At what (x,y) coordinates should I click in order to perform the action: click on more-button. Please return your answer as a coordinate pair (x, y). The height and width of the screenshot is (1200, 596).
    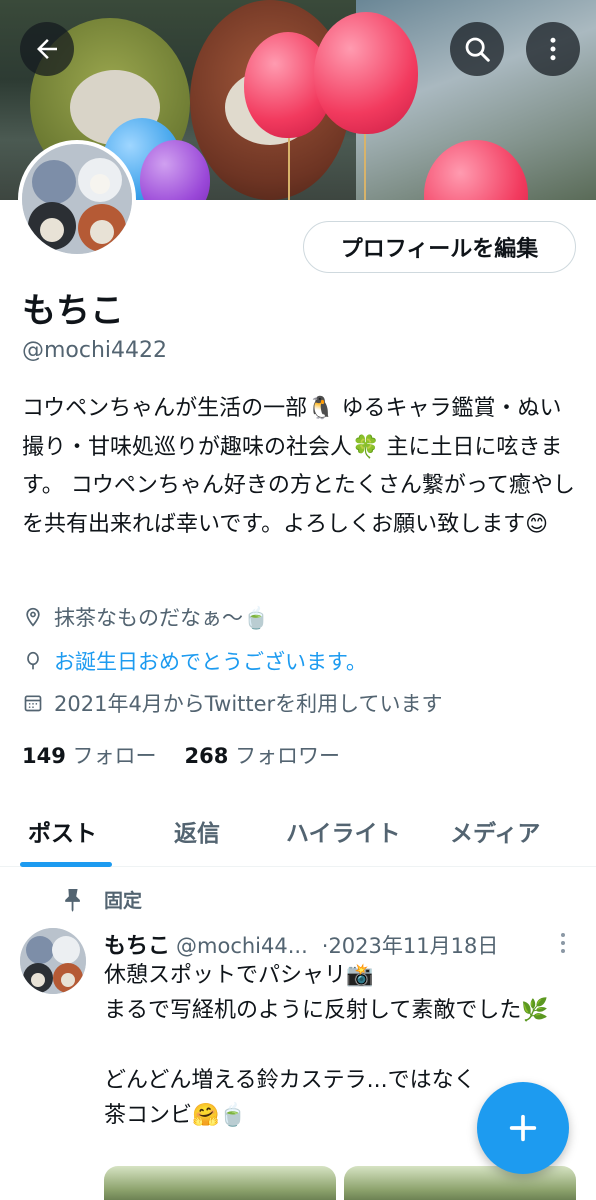
    Looking at the image, I should click on (553, 49).